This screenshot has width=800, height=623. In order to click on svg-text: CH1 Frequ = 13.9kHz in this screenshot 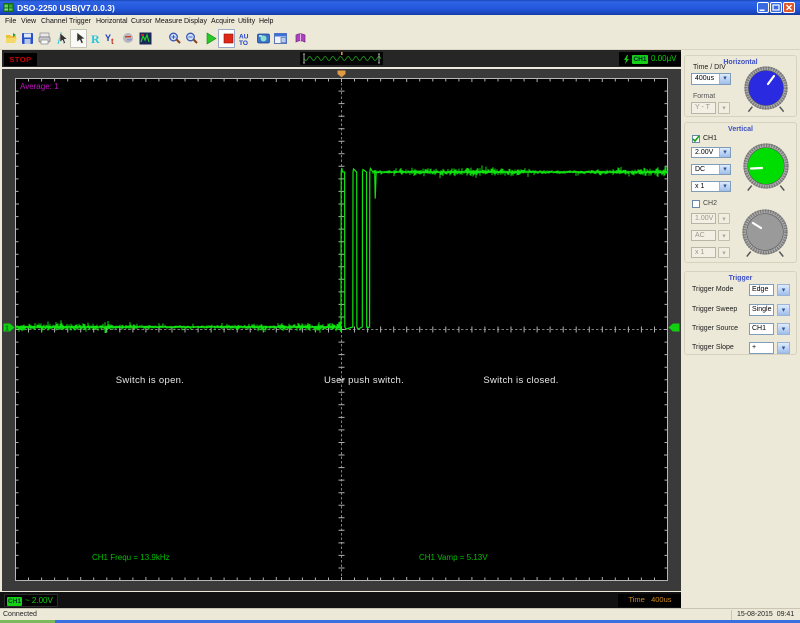, I will do `click(131, 557)`.